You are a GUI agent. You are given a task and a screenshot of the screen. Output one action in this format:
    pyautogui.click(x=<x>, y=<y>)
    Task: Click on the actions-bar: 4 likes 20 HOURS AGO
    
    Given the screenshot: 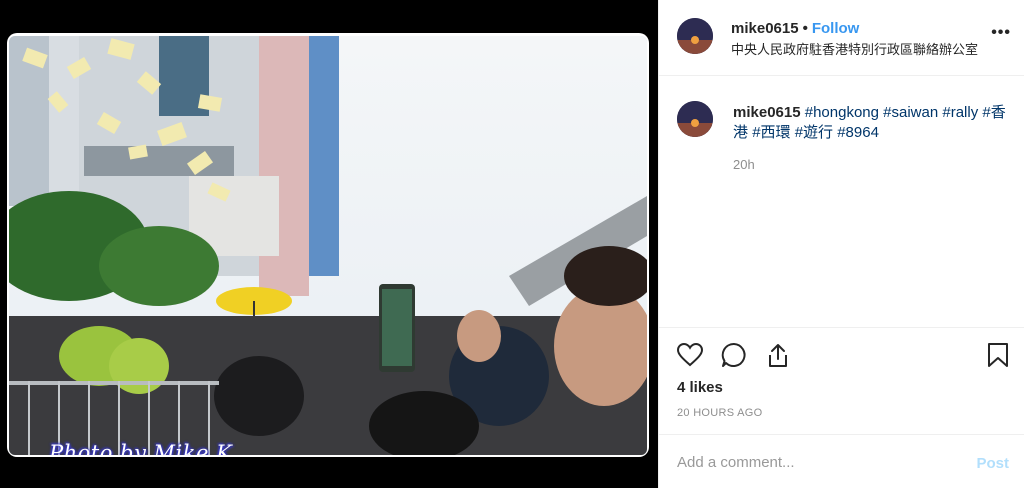 What is the action you would take?
    pyautogui.click(x=841, y=380)
    